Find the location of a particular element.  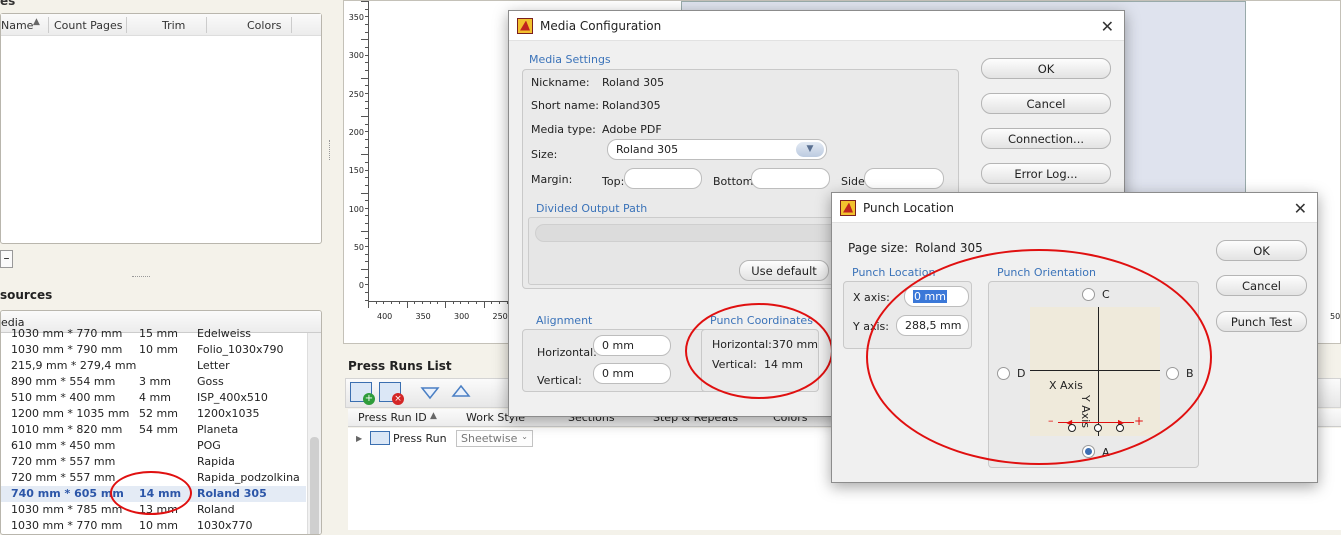

app-icon is located at coordinates (848, 207).